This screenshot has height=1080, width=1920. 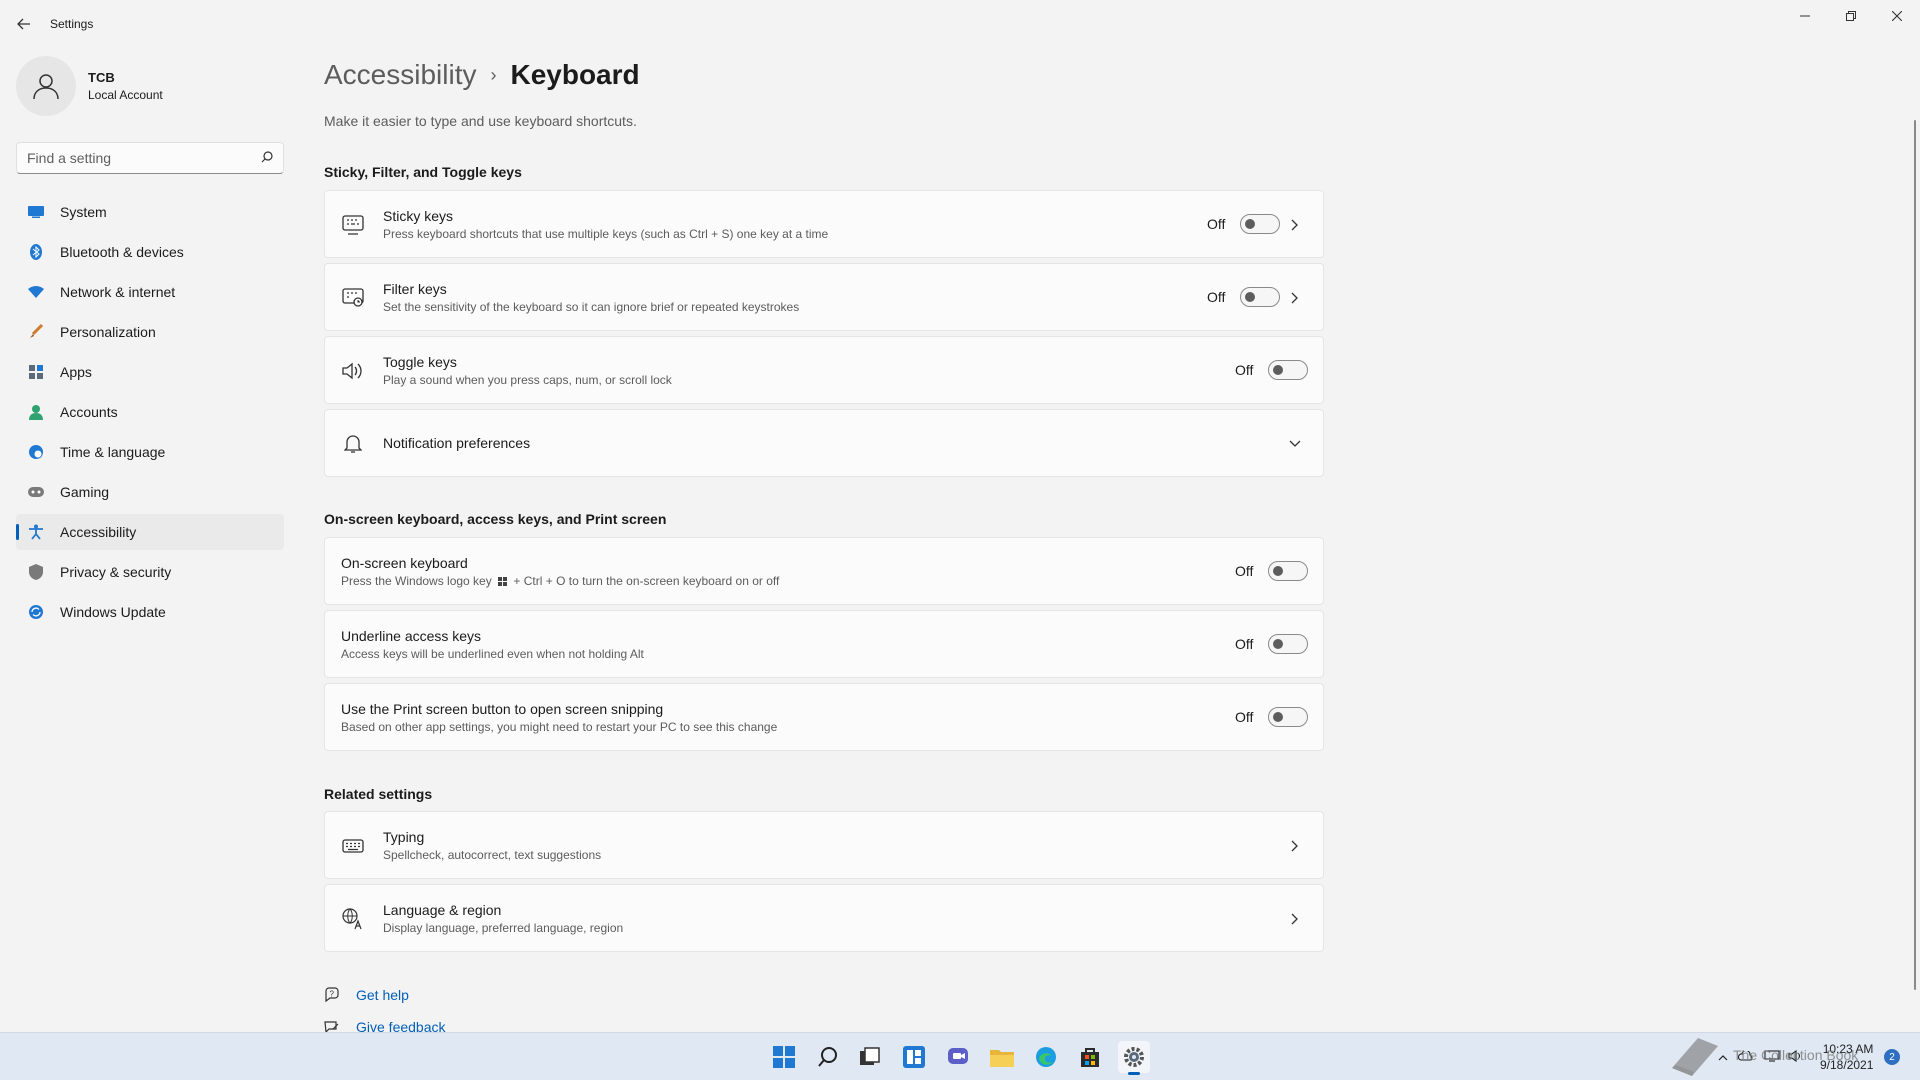 I want to click on minimize-button, so click(x=1805, y=16).